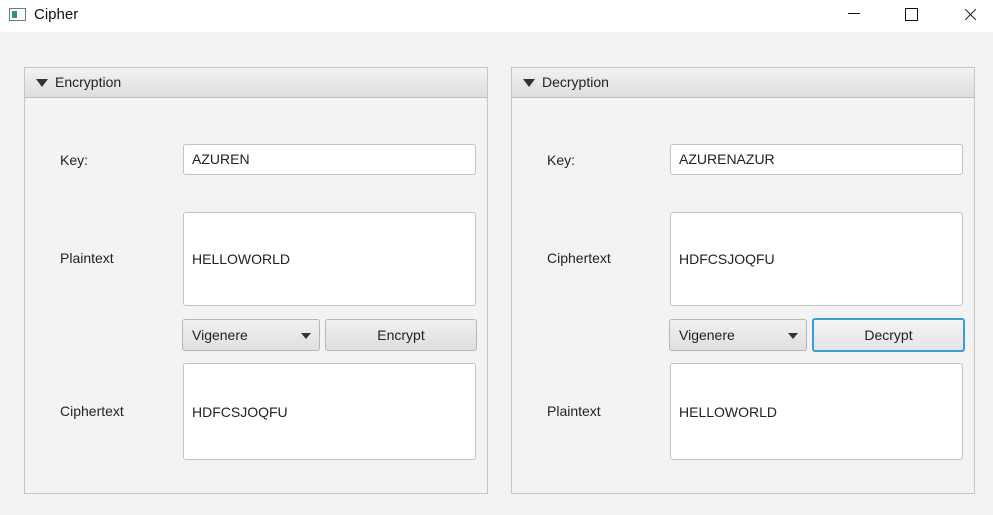 The height and width of the screenshot is (515, 993). What do you see at coordinates (561, 160) in the screenshot?
I see `decryption-key-label: Key:` at bounding box center [561, 160].